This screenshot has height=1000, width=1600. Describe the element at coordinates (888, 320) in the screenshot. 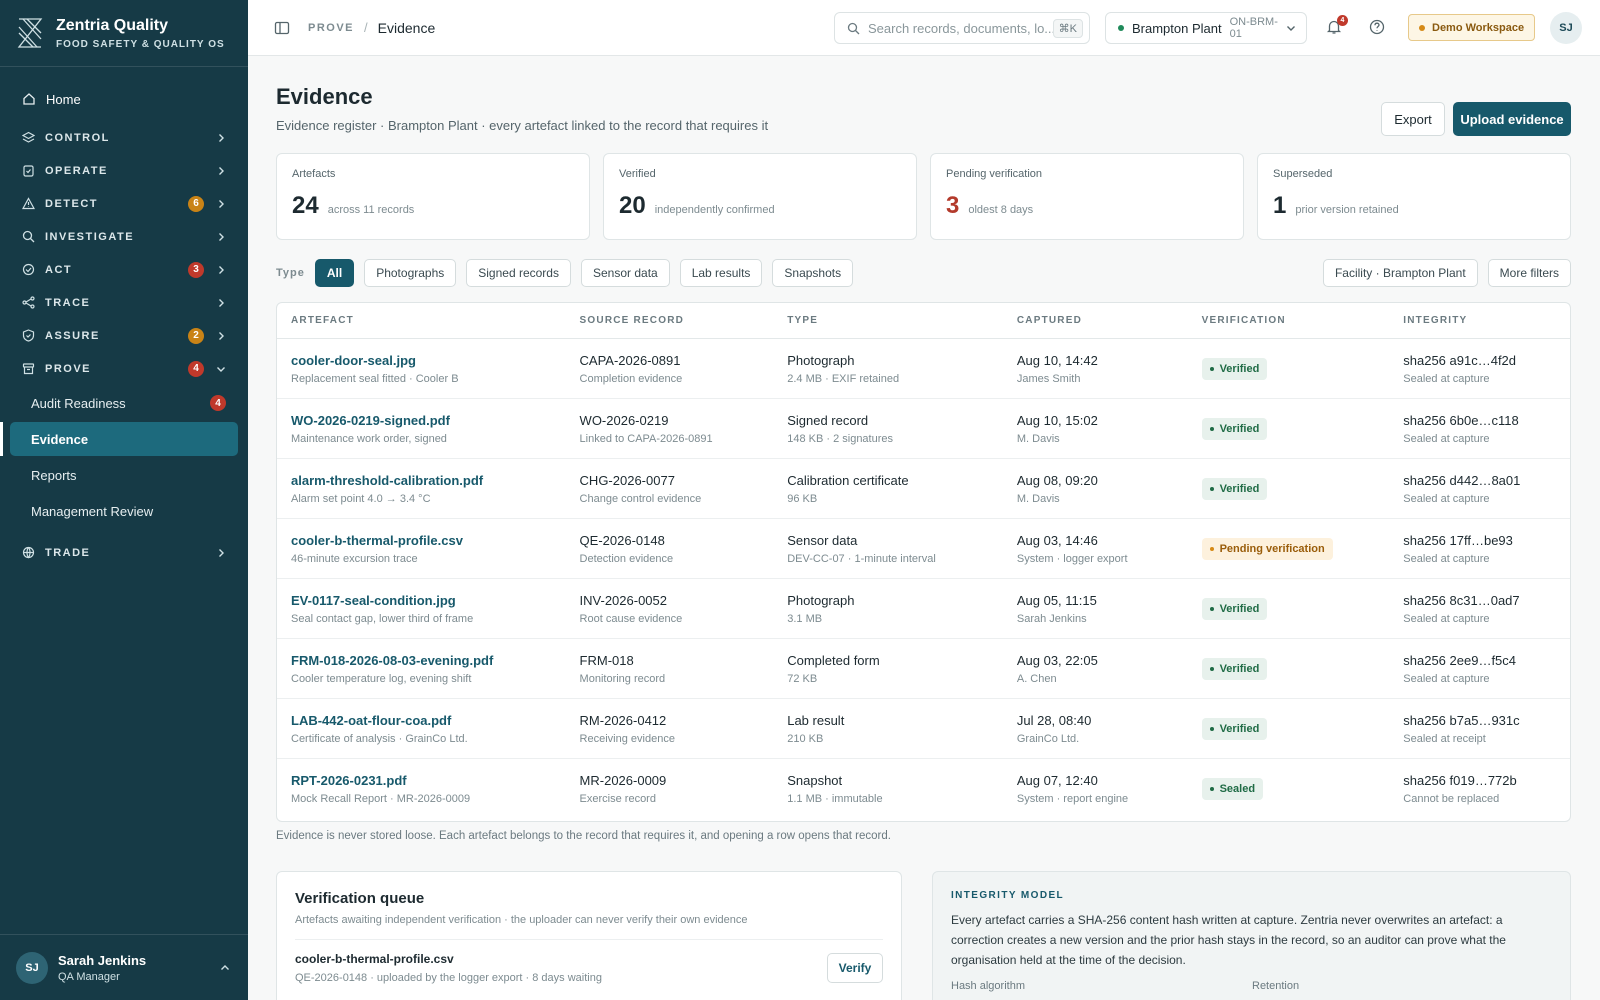

I see `column-header: TYPE` at that location.